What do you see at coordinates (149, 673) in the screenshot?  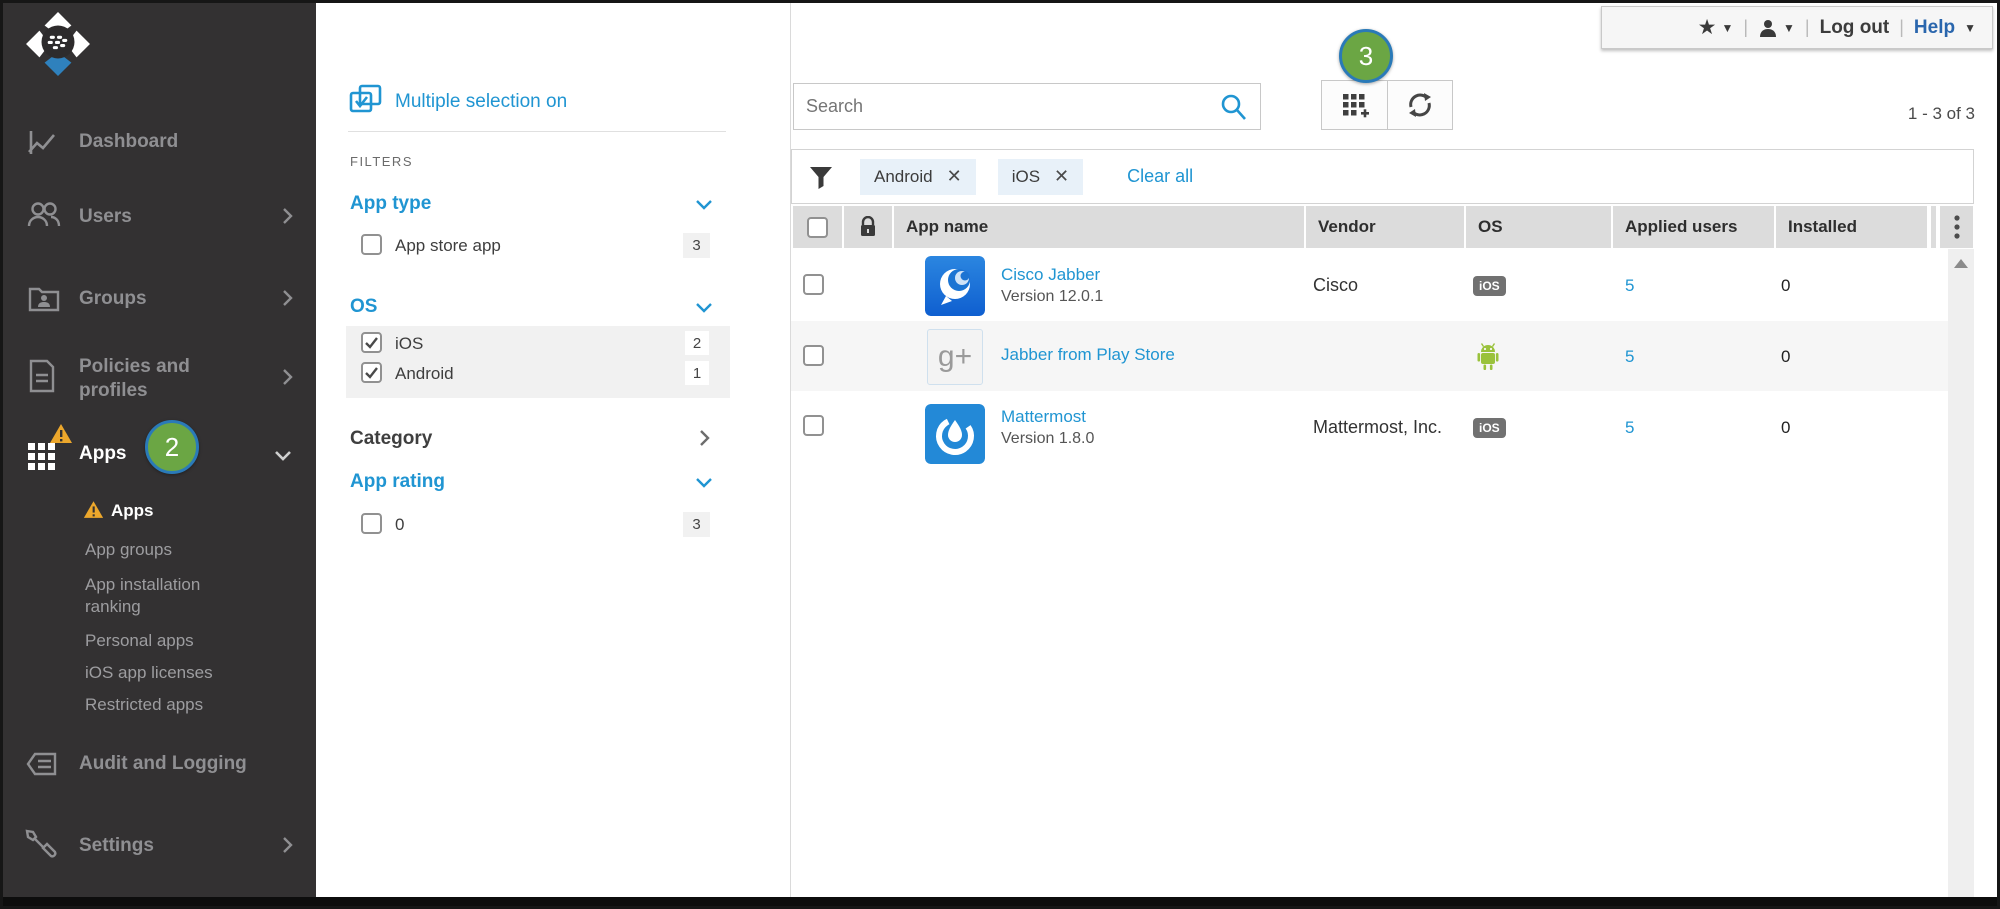 I see `sidebar-subitem-ios-app-licenses: iOS app licenses` at bounding box center [149, 673].